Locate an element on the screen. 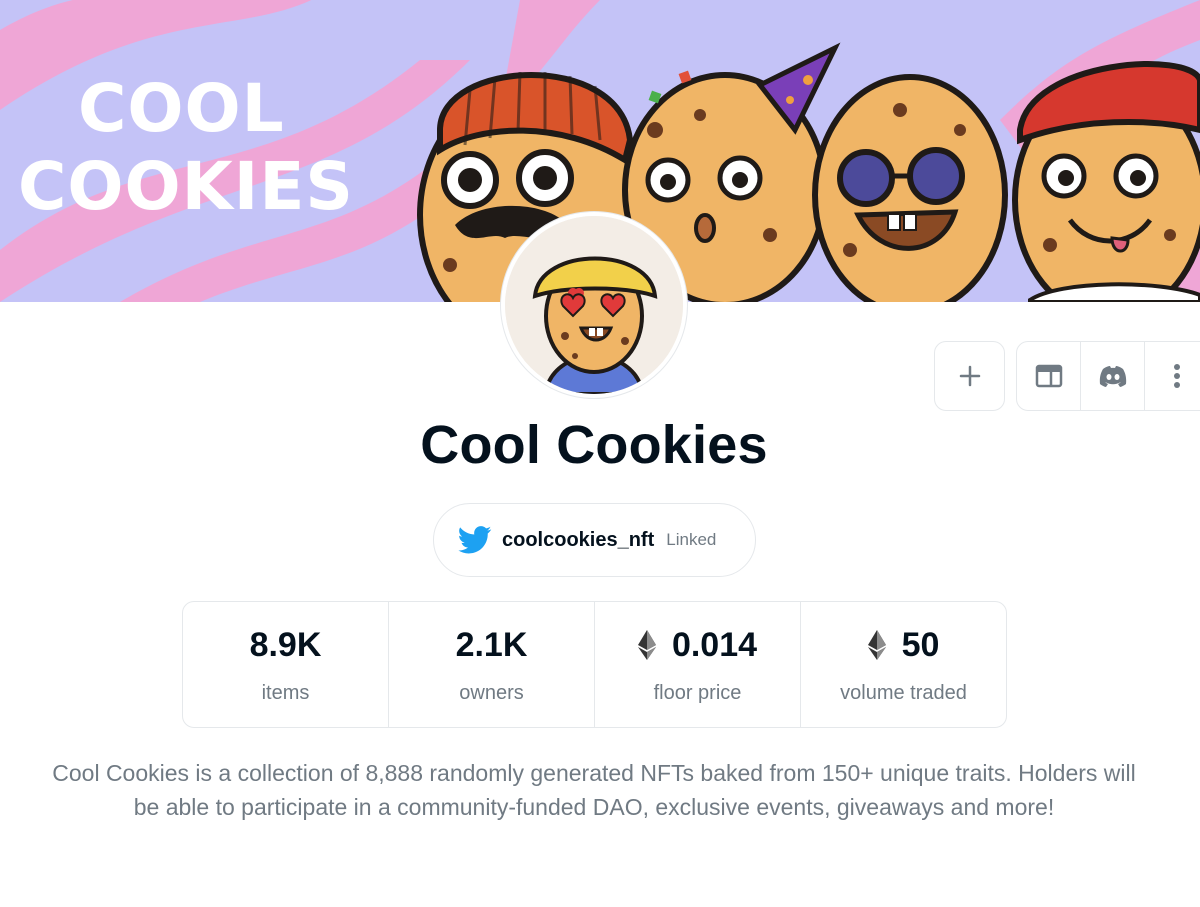  collection-title: Cool Cookies is located at coordinates (594, 445).